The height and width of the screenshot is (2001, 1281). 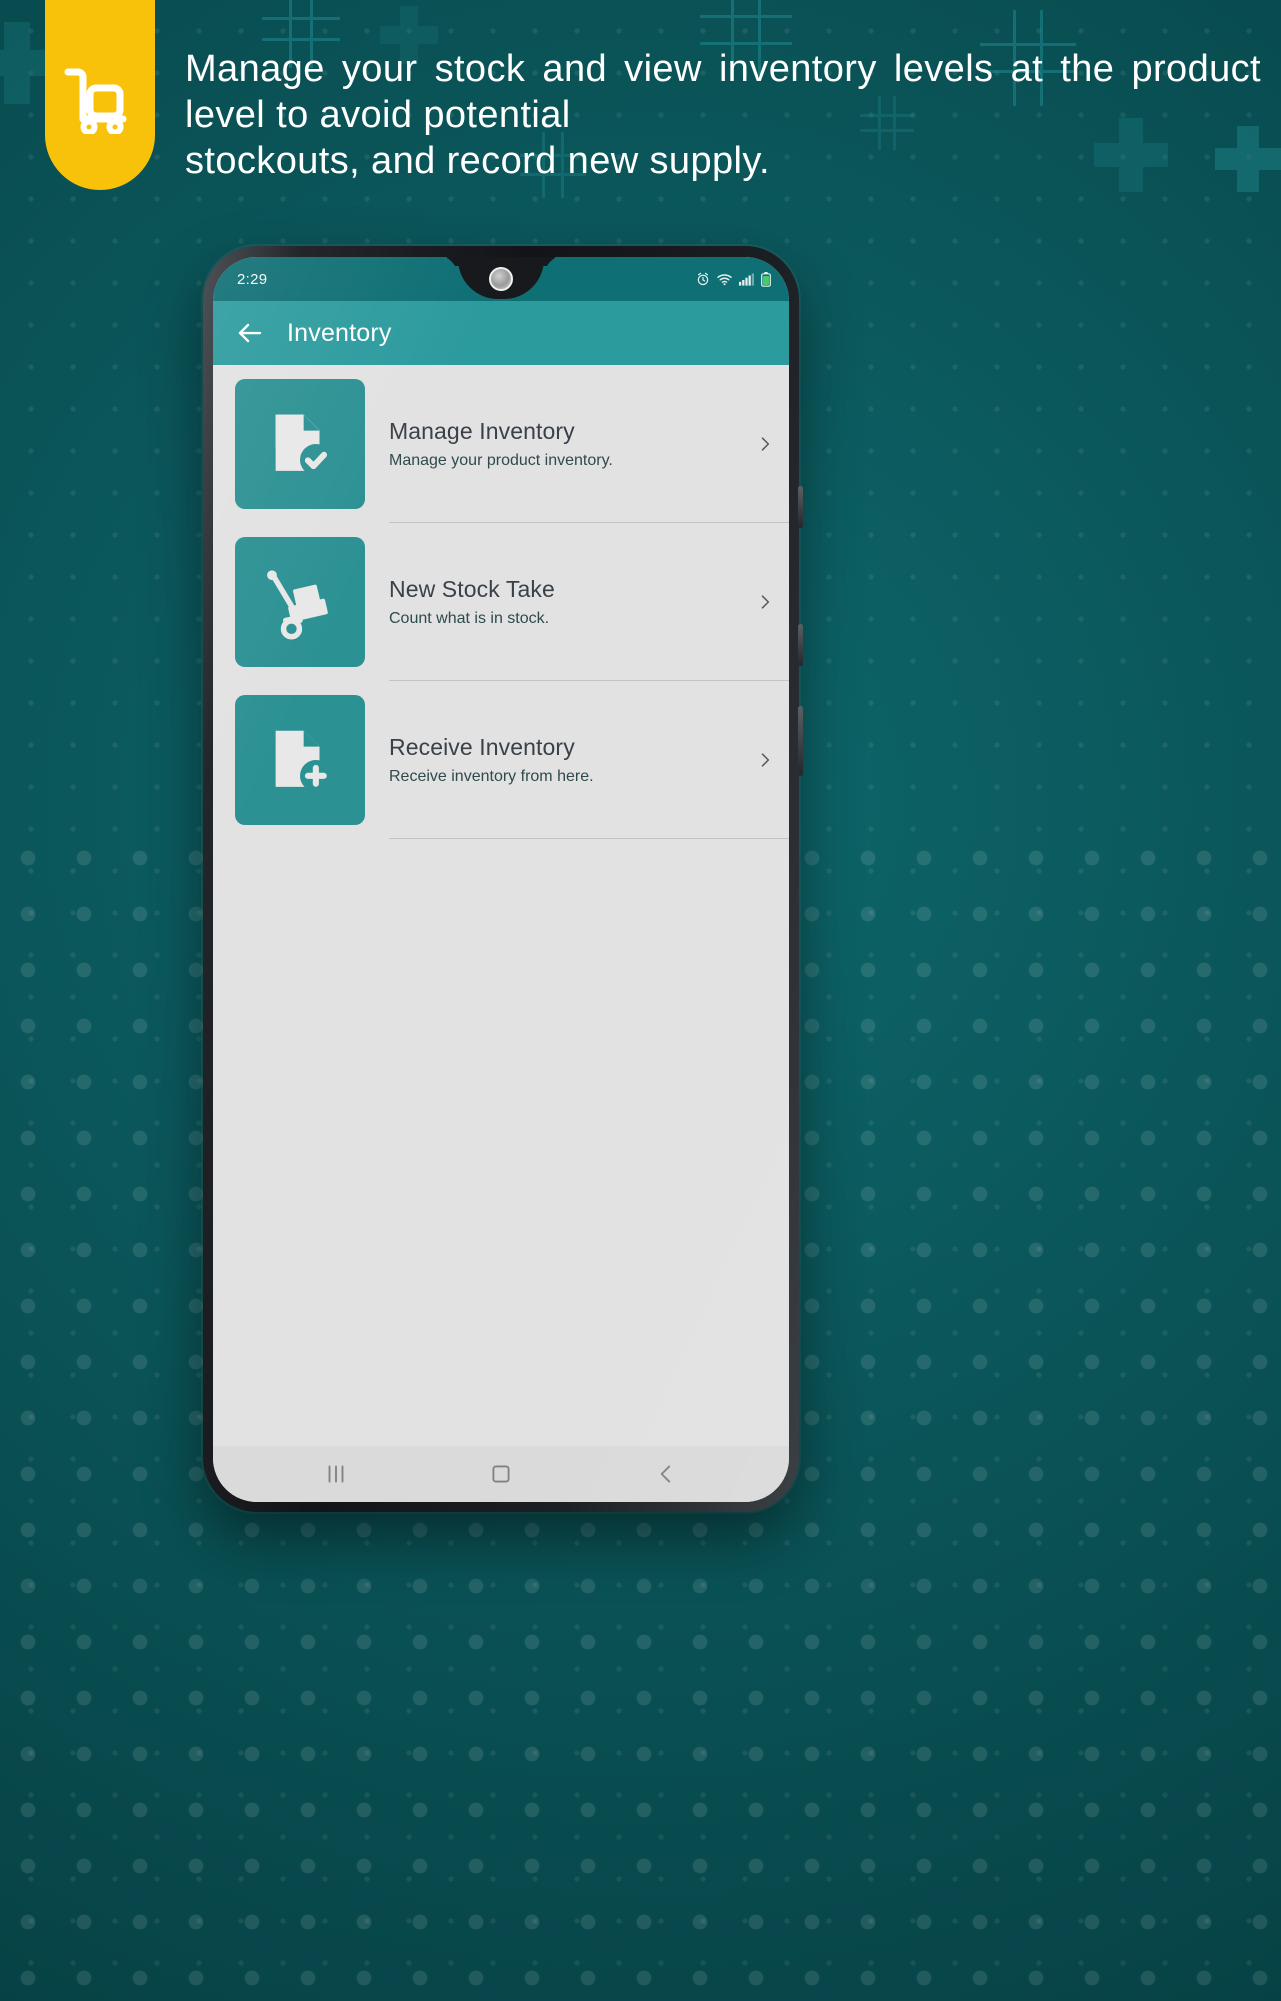 I want to click on list-item-subtitle: Receive inventory from here., so click(x=491, y=776).